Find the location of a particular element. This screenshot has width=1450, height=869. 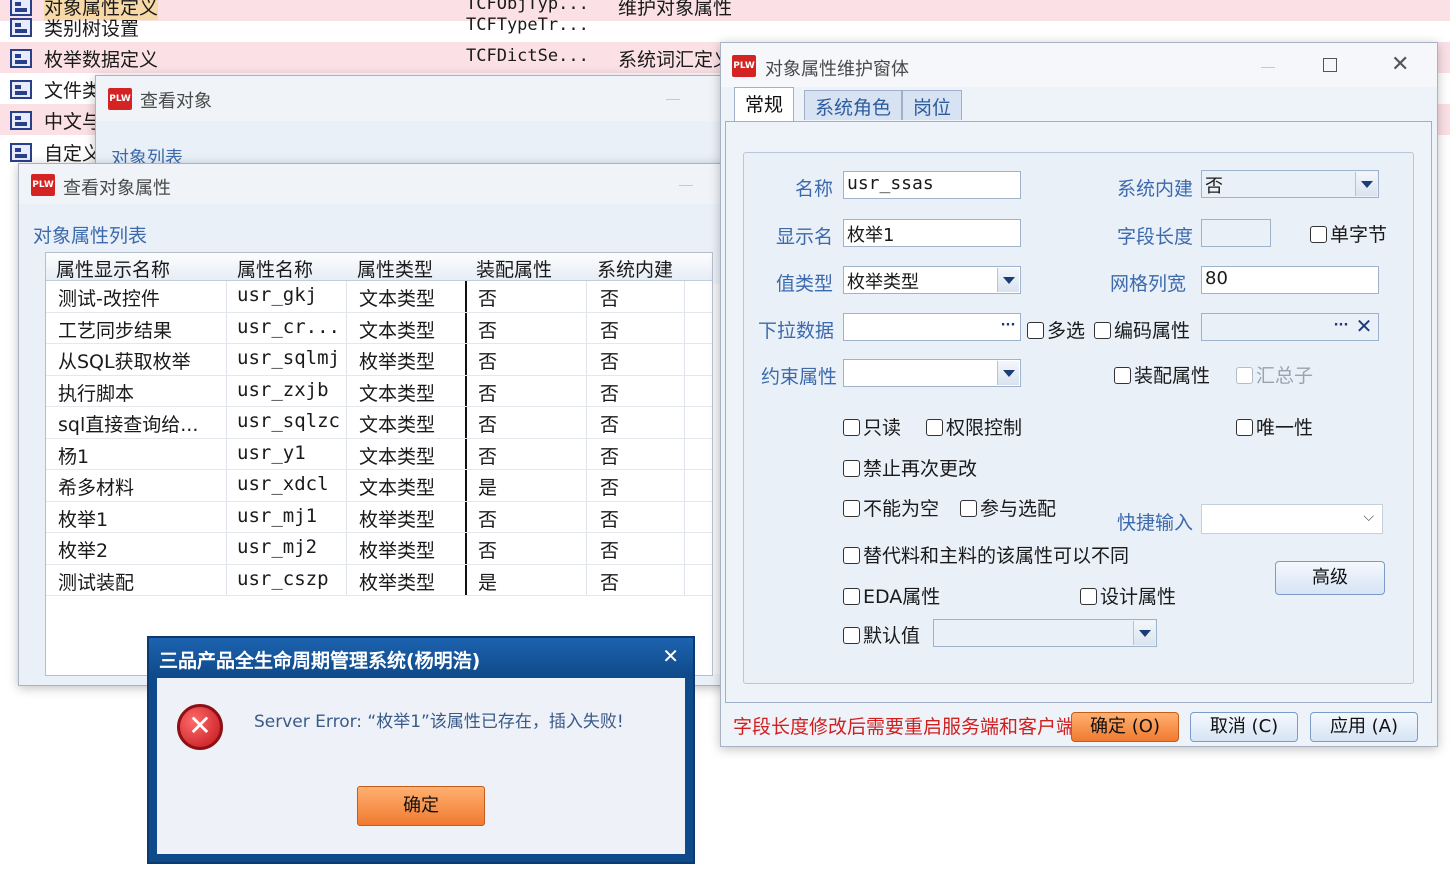

column-header: 装配属性 is located at coordinates (514, 268).